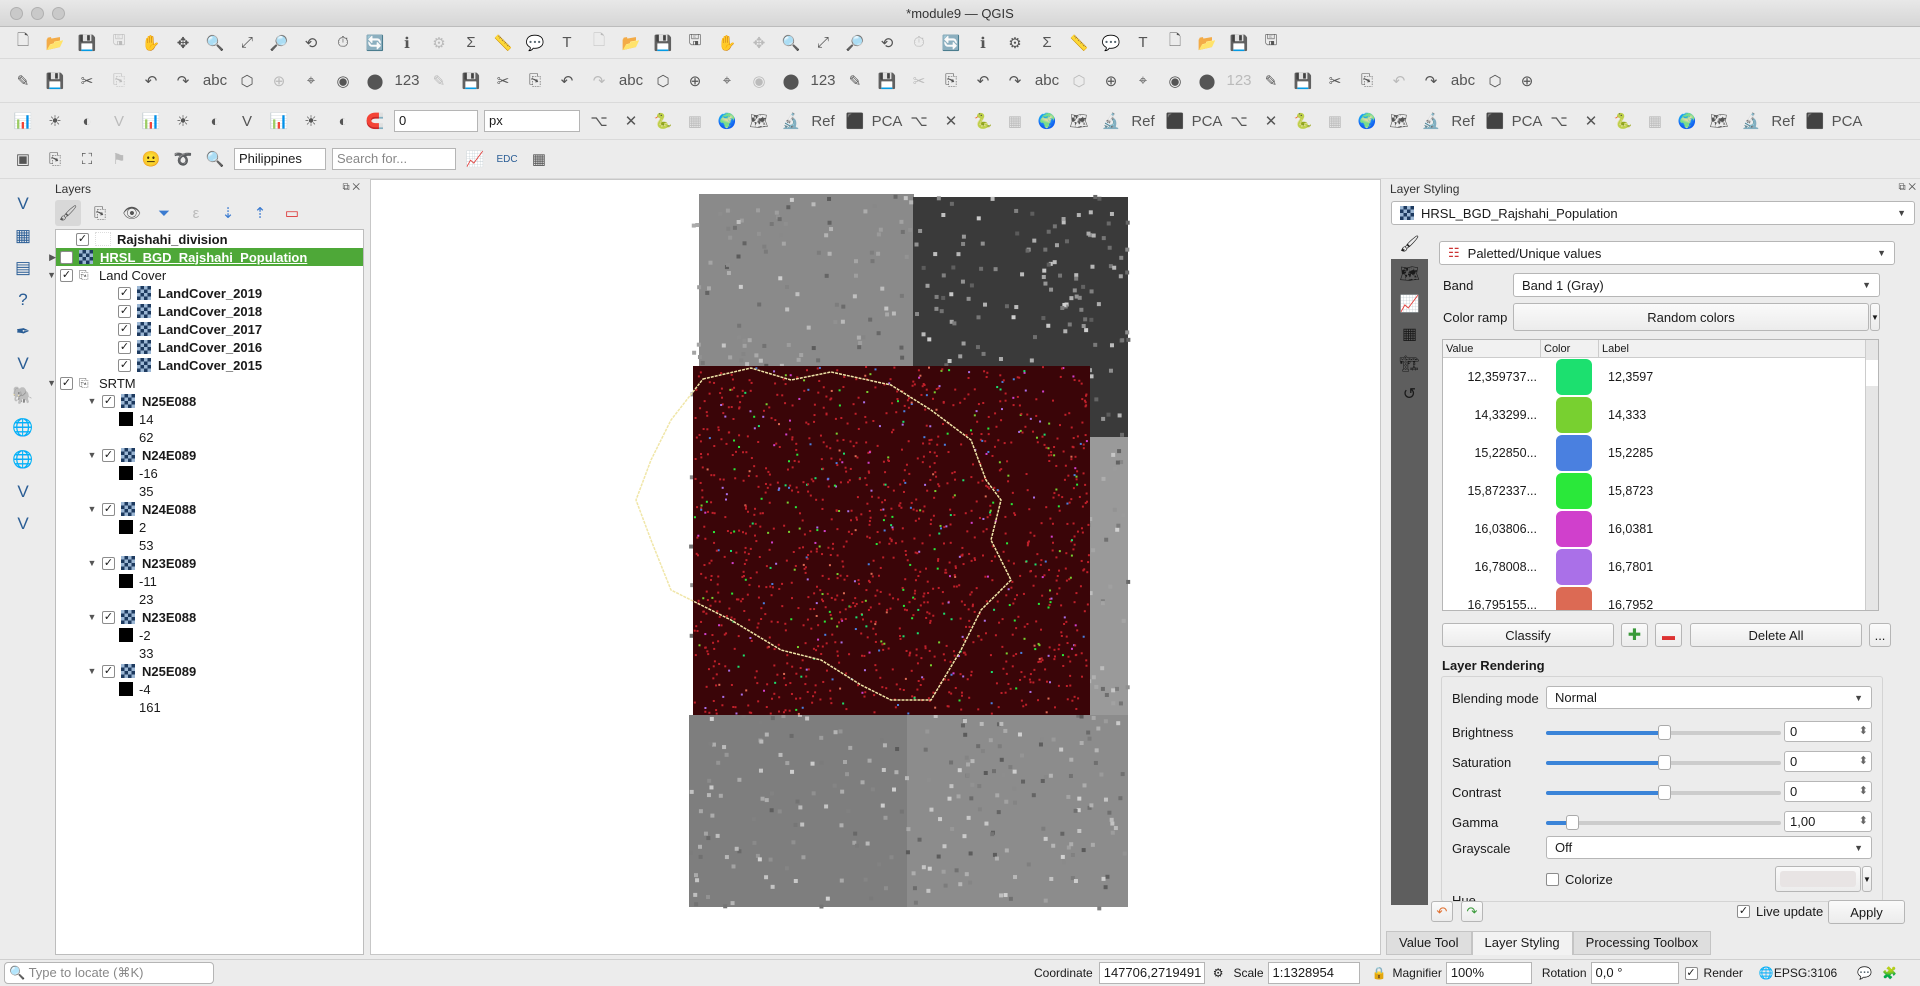 This screenshot has width=1920, height=986. What do you see at coordinates (1409, 364) in the screenshot?
I see `processing-tab-icon: 🏗` at bounding box center [1409, 364].